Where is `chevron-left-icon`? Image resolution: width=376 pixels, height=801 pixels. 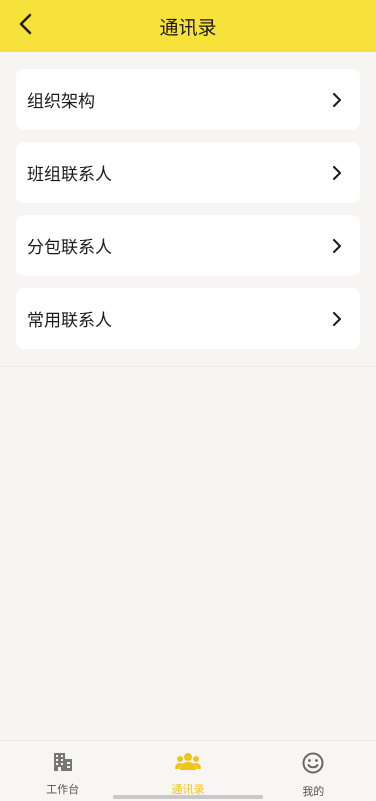 chevron-left-icon is located at coordinates (26, 26).